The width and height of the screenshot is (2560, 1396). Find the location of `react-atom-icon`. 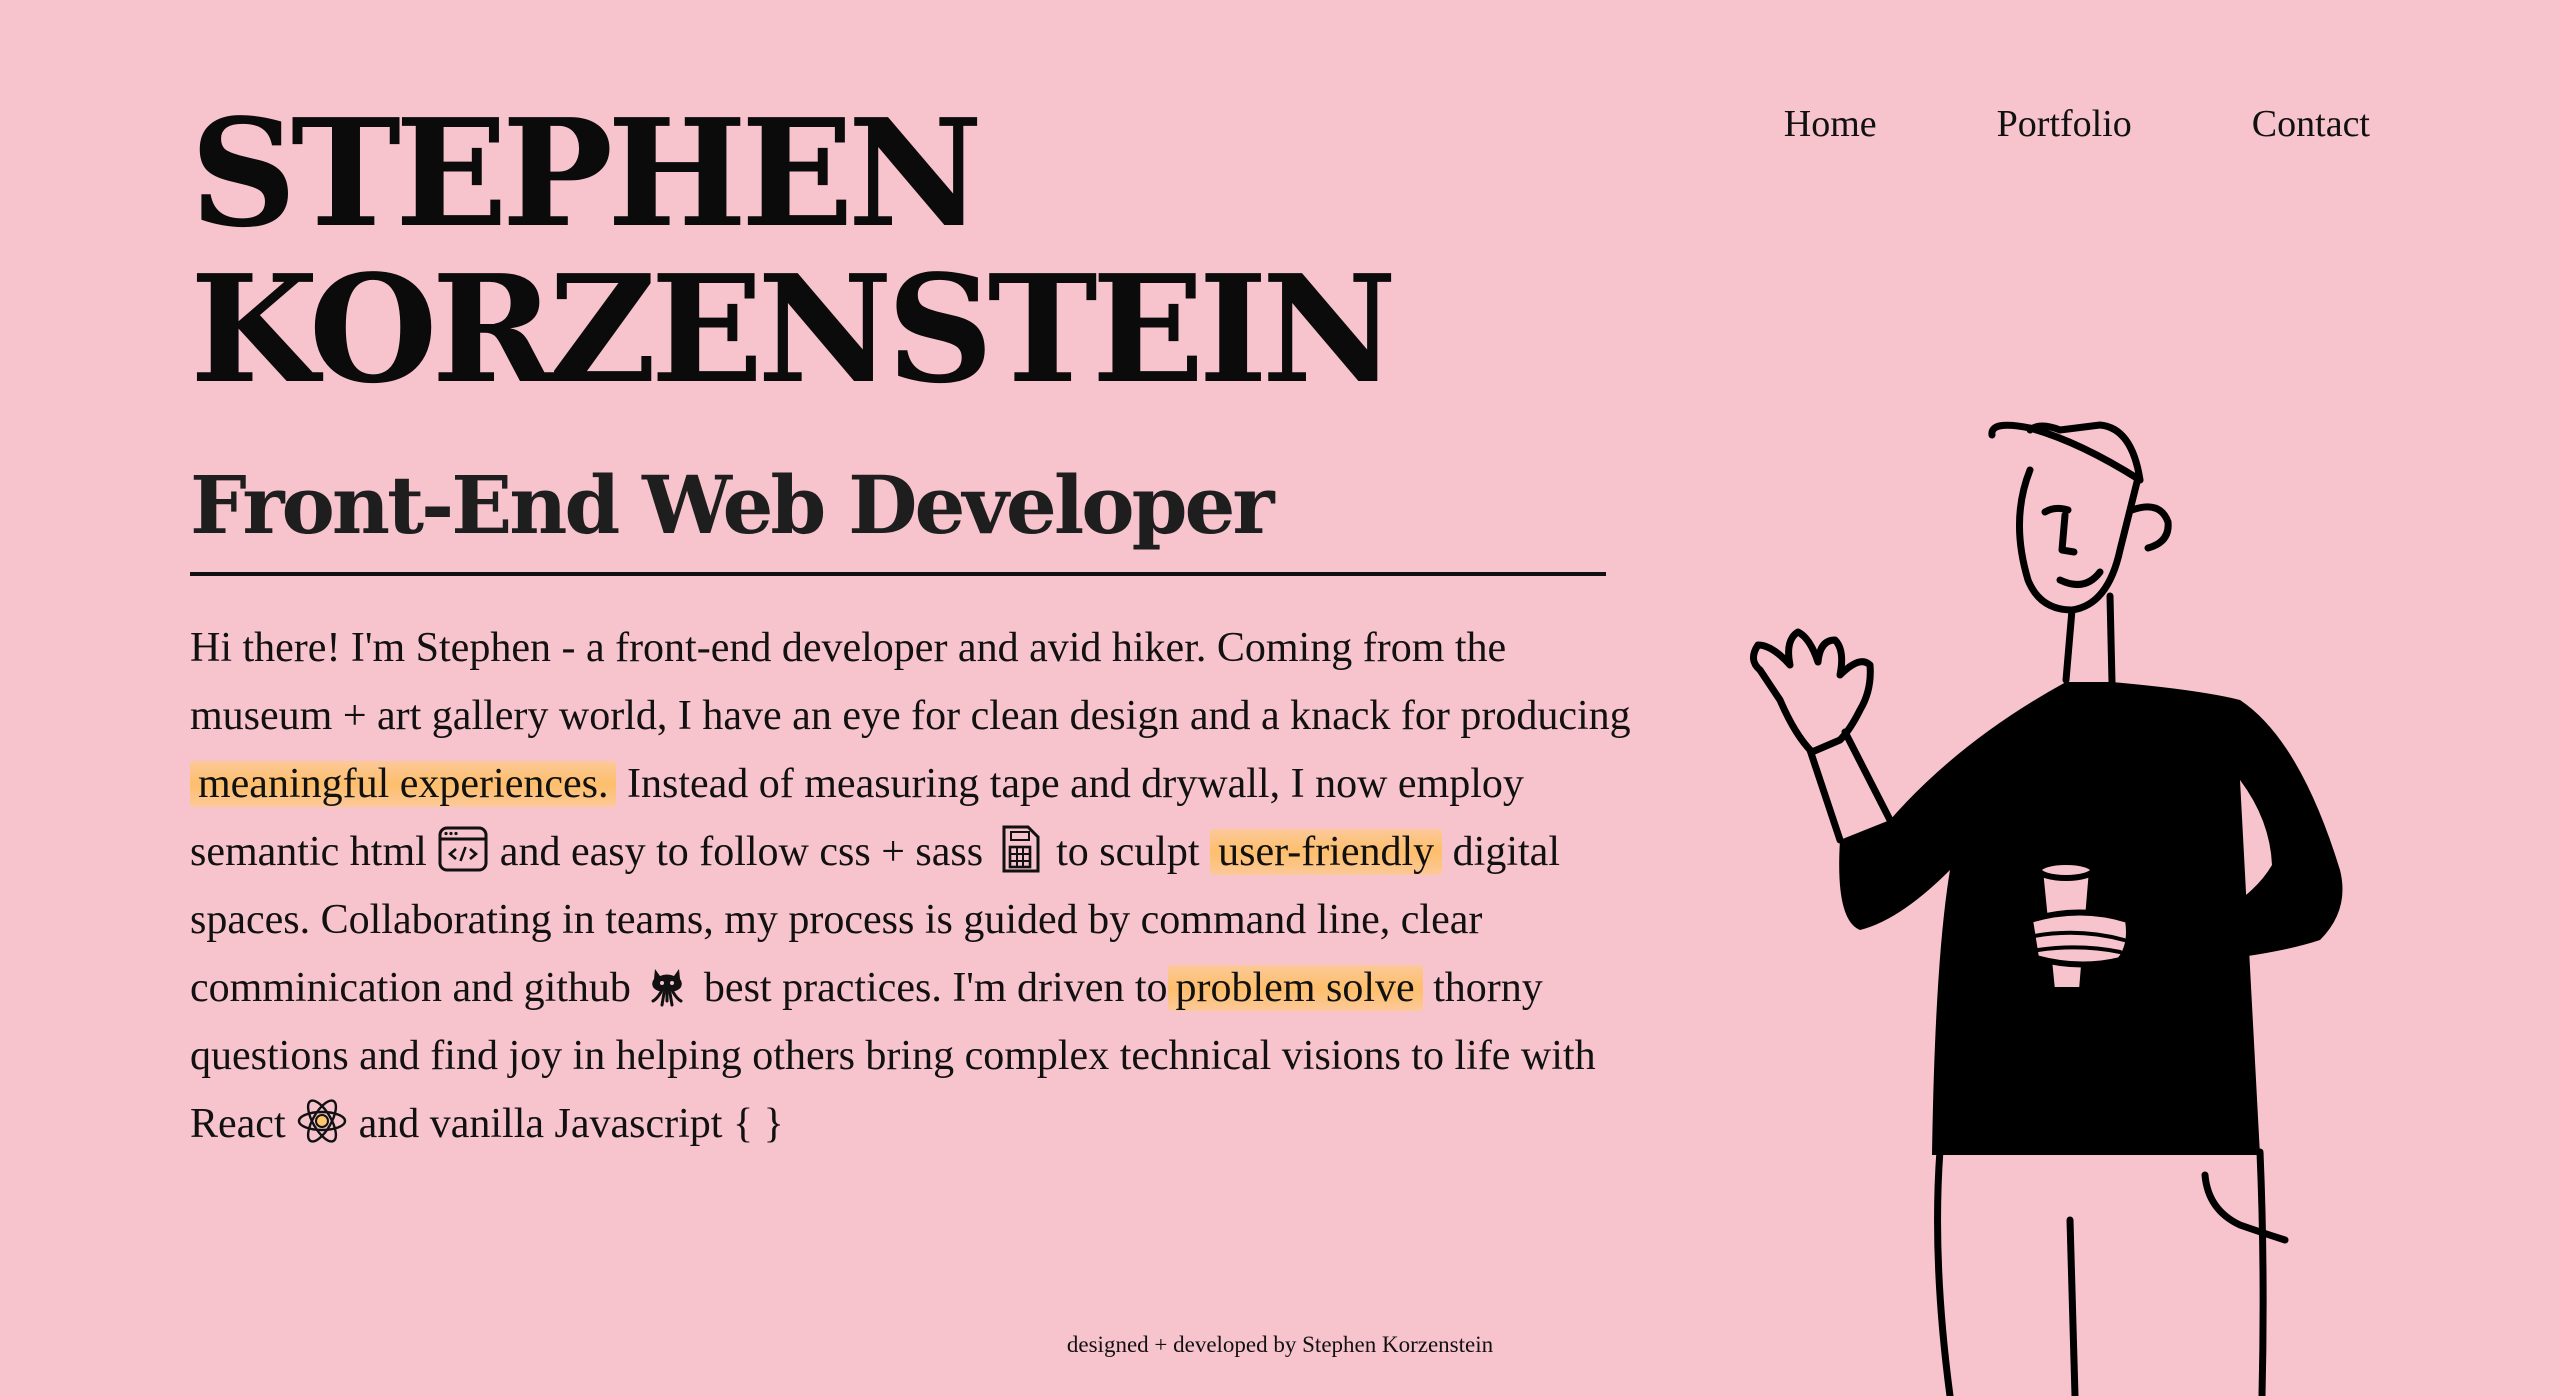

react-atom-icon is located at coordinates (322, 1121).